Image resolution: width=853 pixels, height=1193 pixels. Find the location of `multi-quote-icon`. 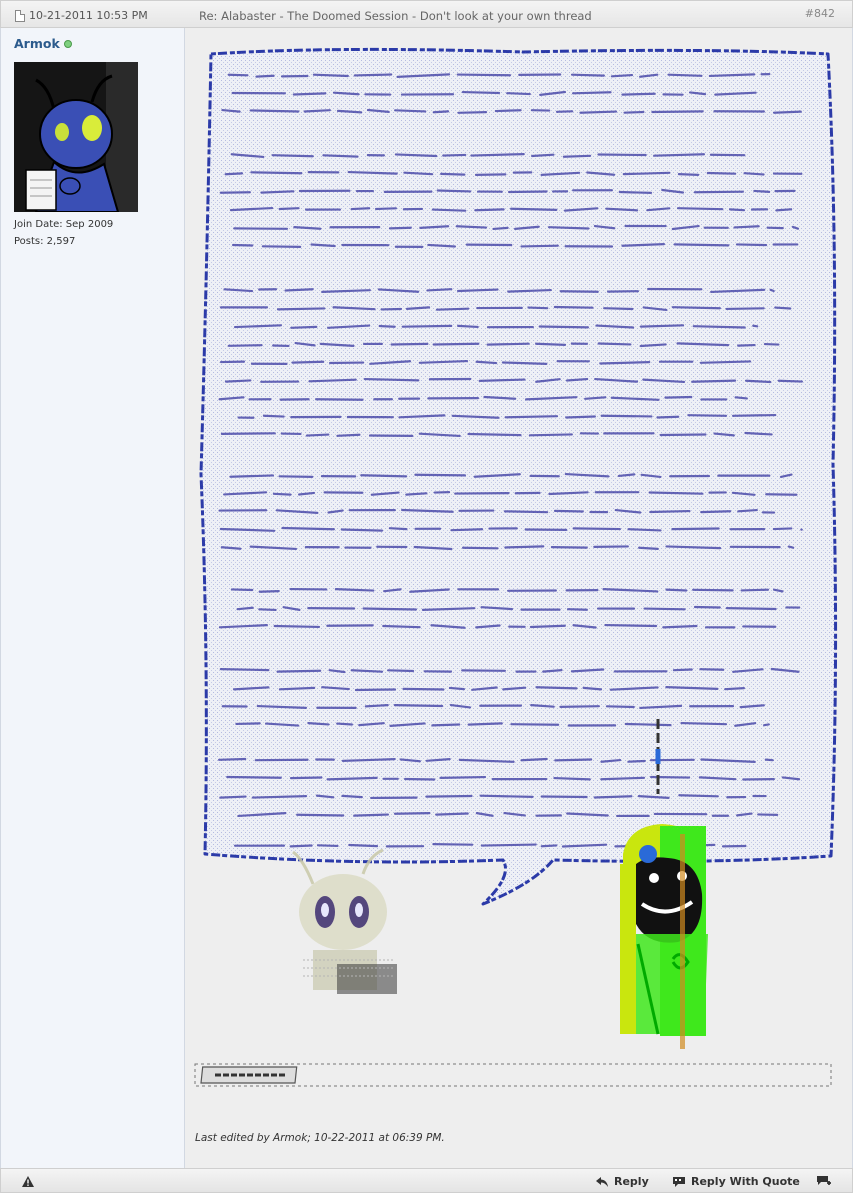

multi-quote-icon is located at coordinates (824, 1180).